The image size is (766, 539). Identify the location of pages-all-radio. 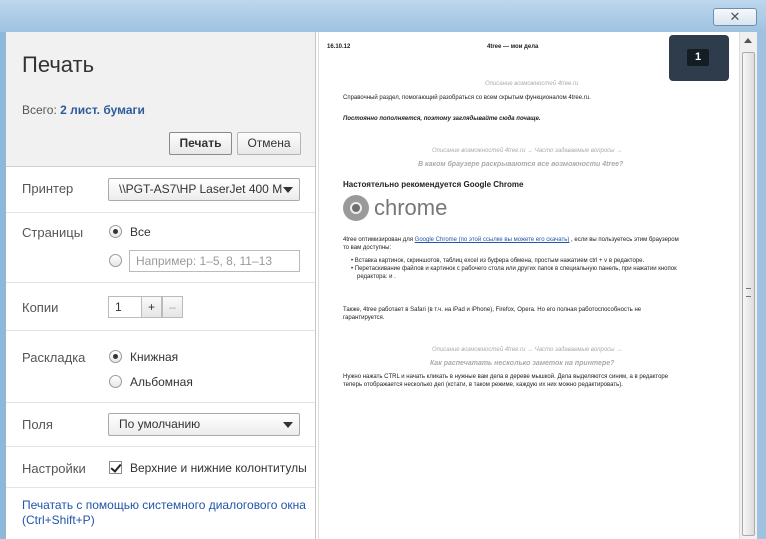
(115, 231).